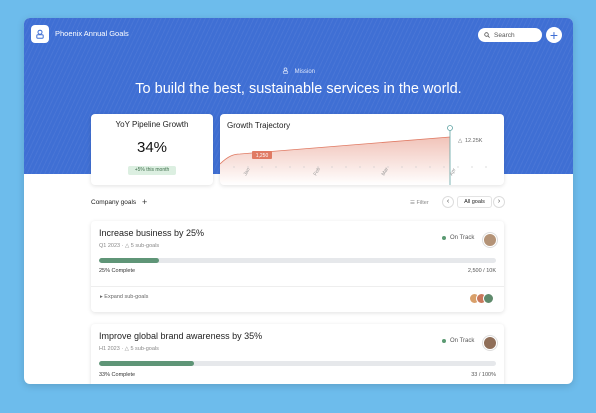 The height and width of the screenshot is (413, 596). I want to click on filter-label: Filter, so click(422, 203).